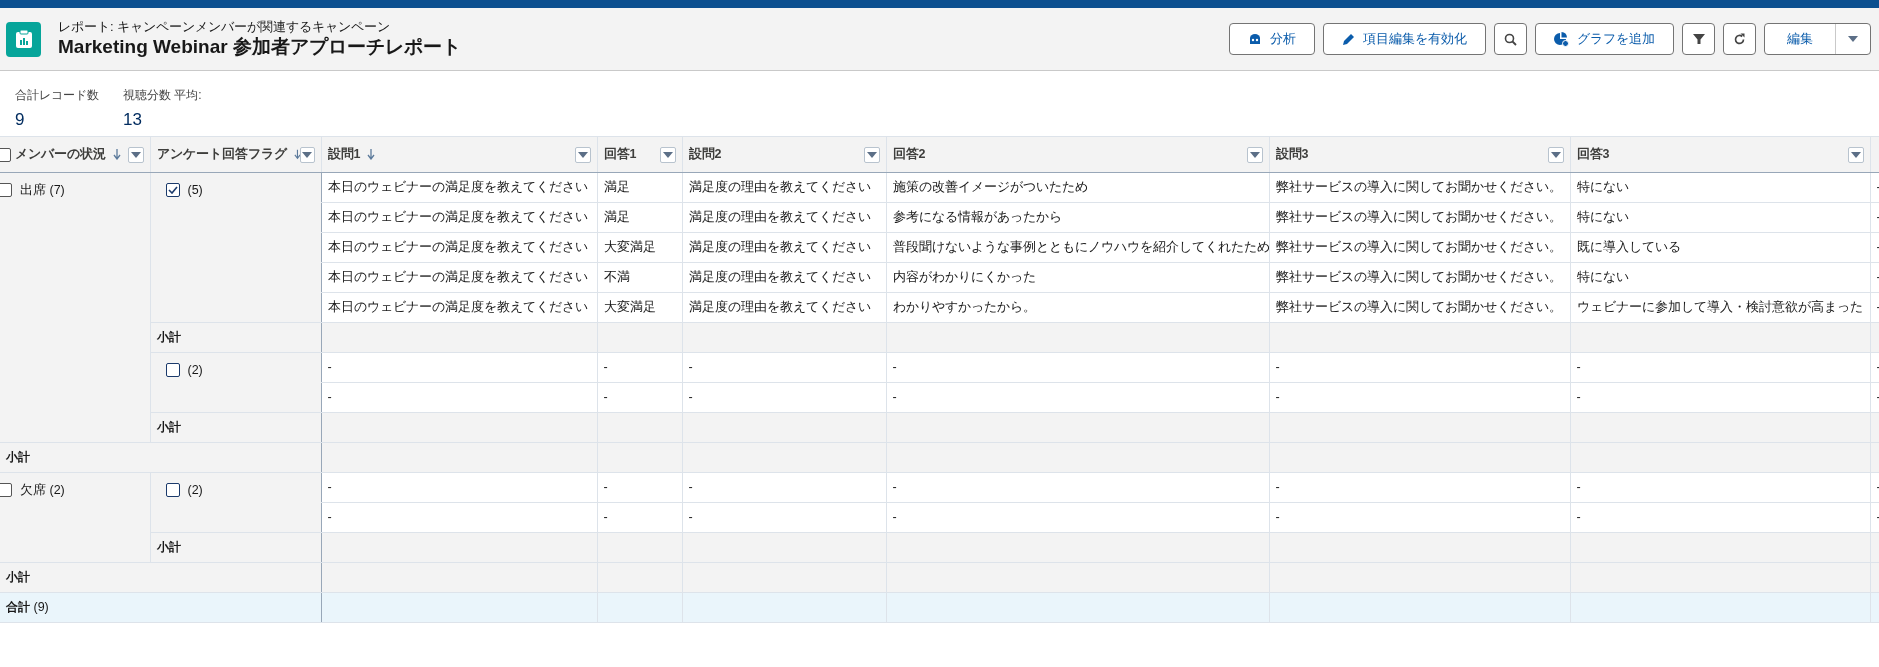 This screenshot has height=667, width=1879. I want to click on column-header: 設問1, so click(459, 154).